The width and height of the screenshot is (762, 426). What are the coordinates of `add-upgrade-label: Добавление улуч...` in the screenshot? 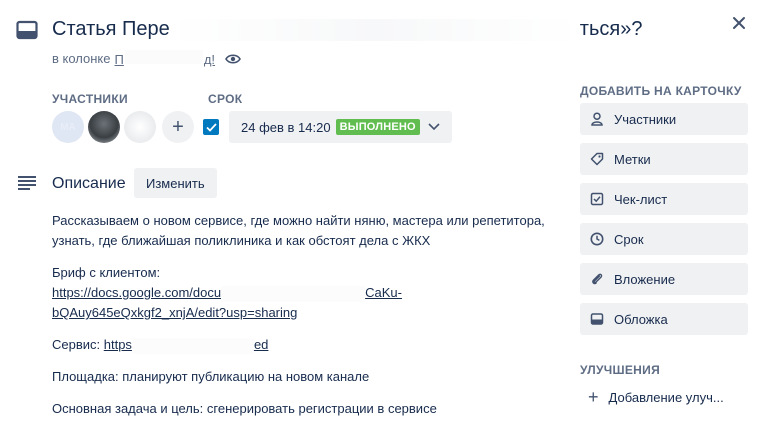 It's located at (666, 397).